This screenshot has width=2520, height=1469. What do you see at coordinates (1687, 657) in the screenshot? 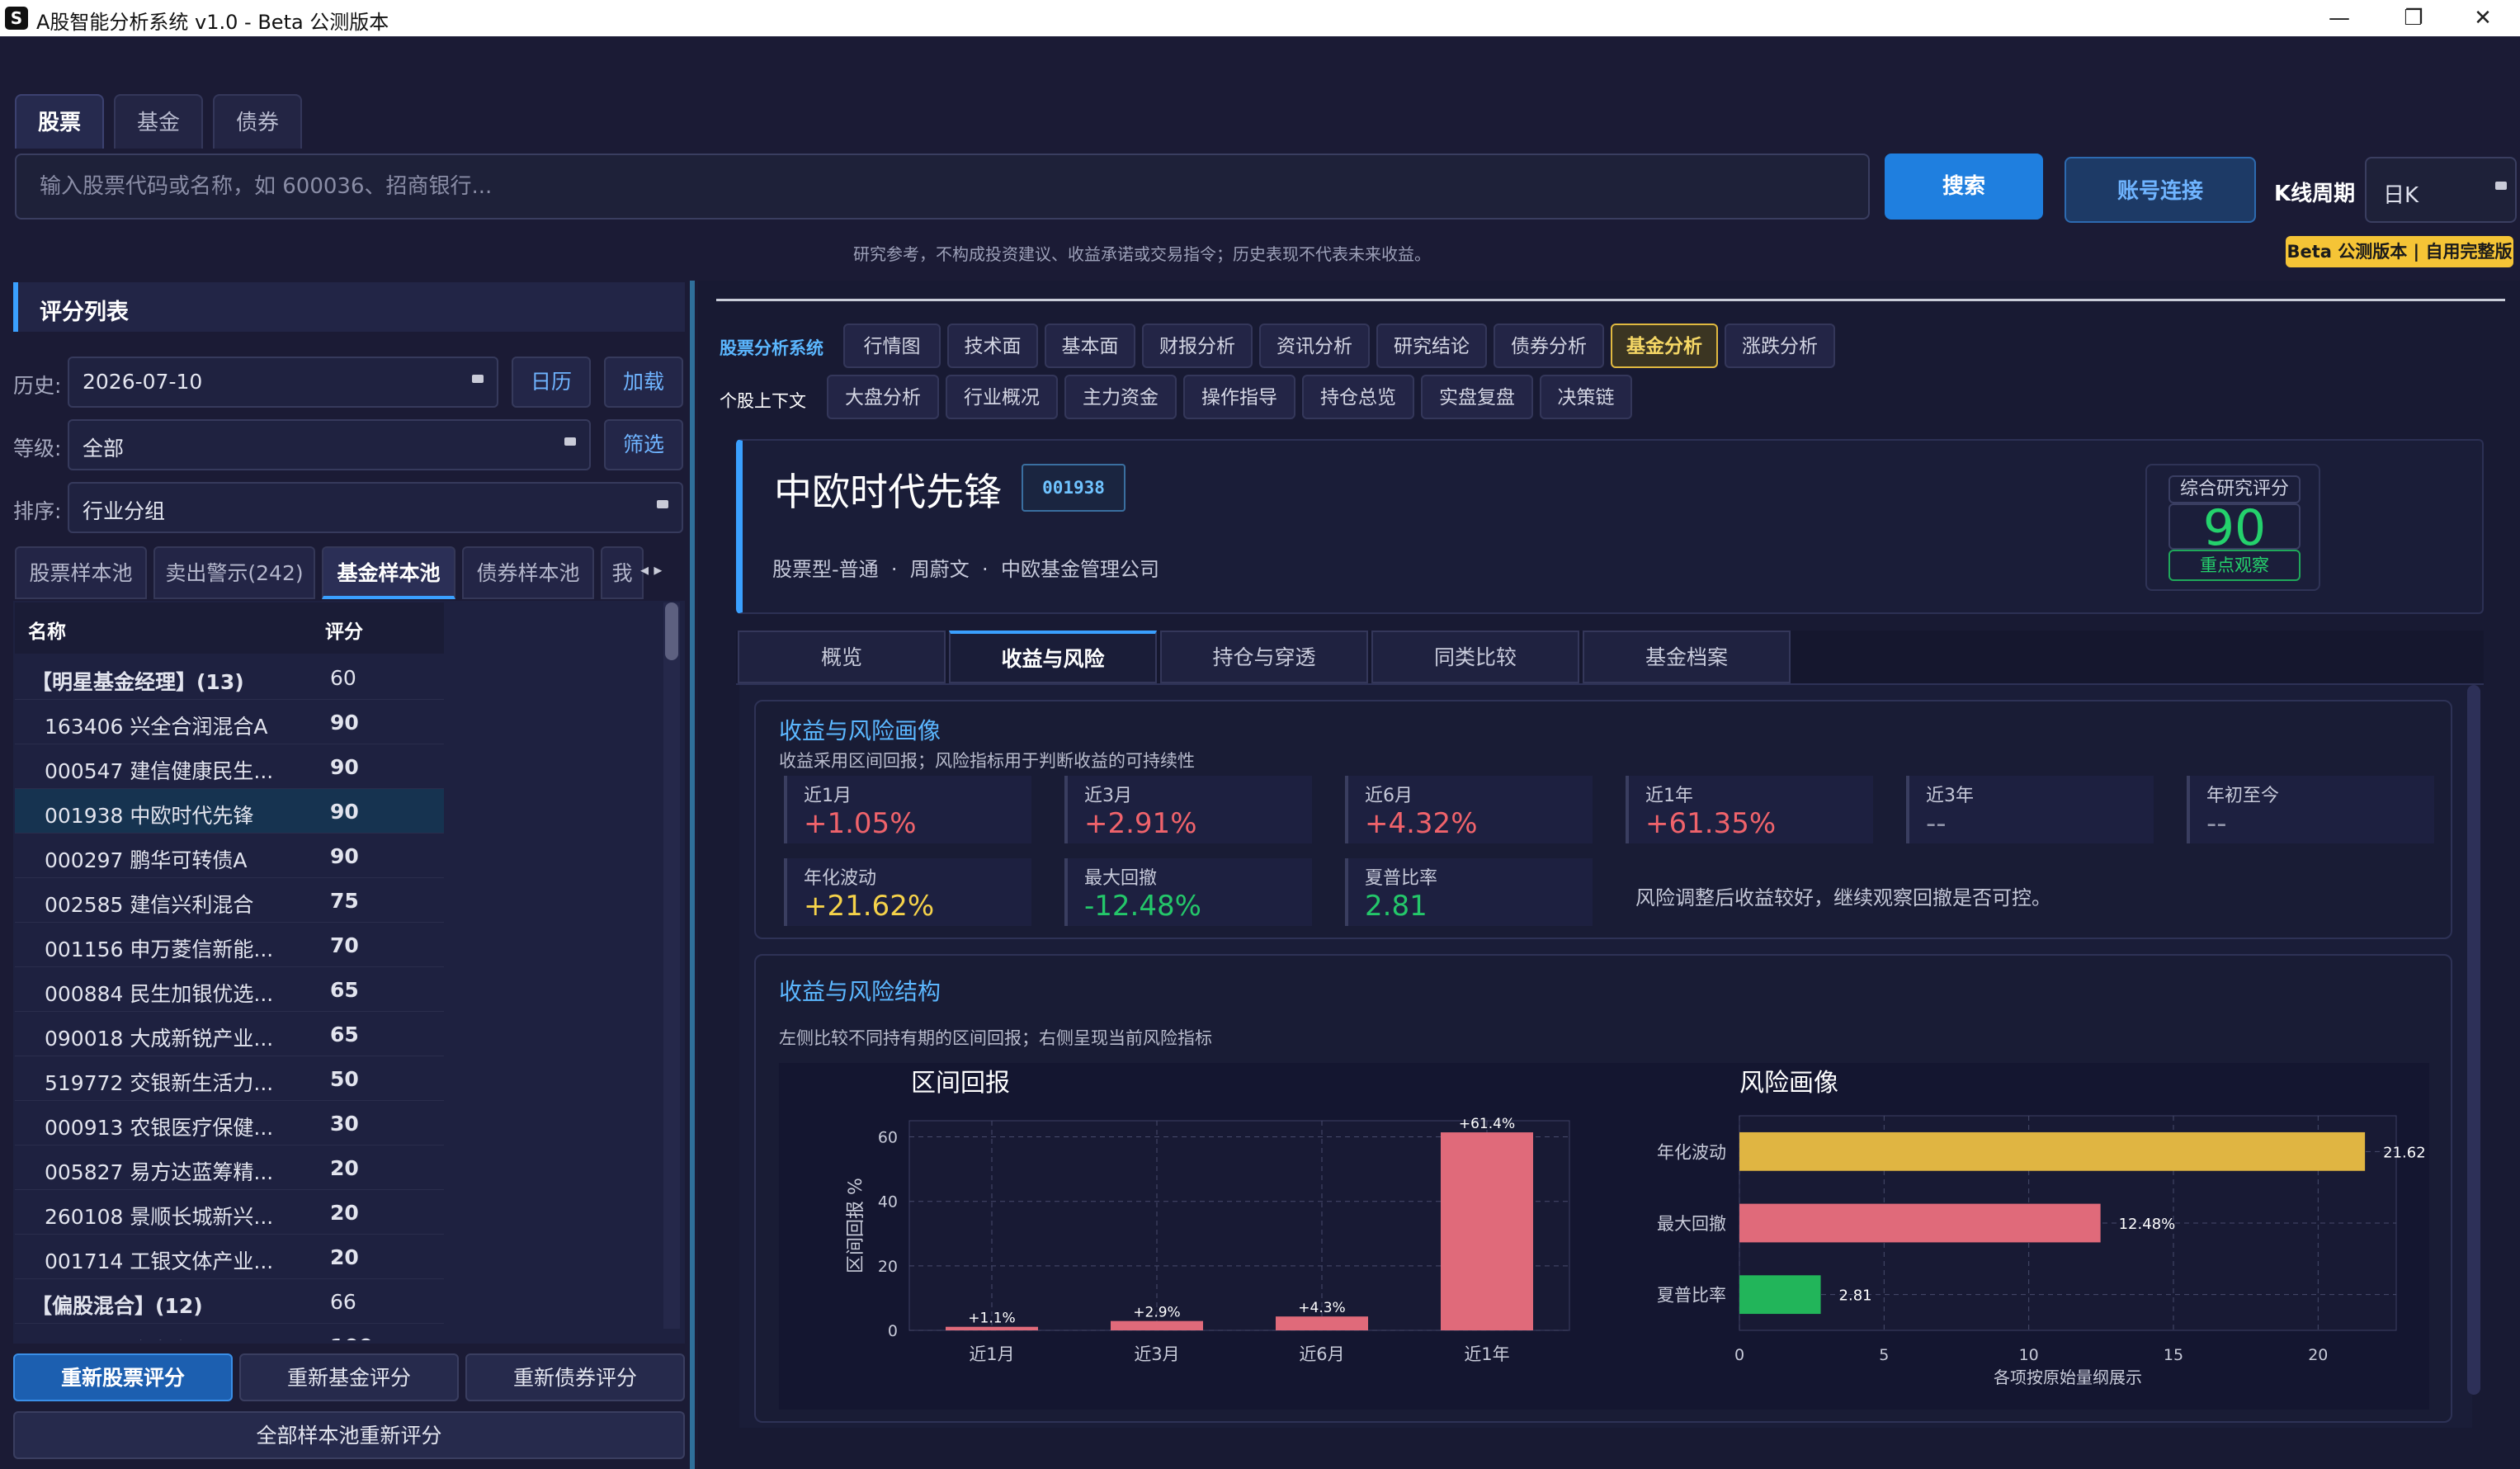
I see `detail-tab-4: 基金档案` at bounding box center [1687, 657].